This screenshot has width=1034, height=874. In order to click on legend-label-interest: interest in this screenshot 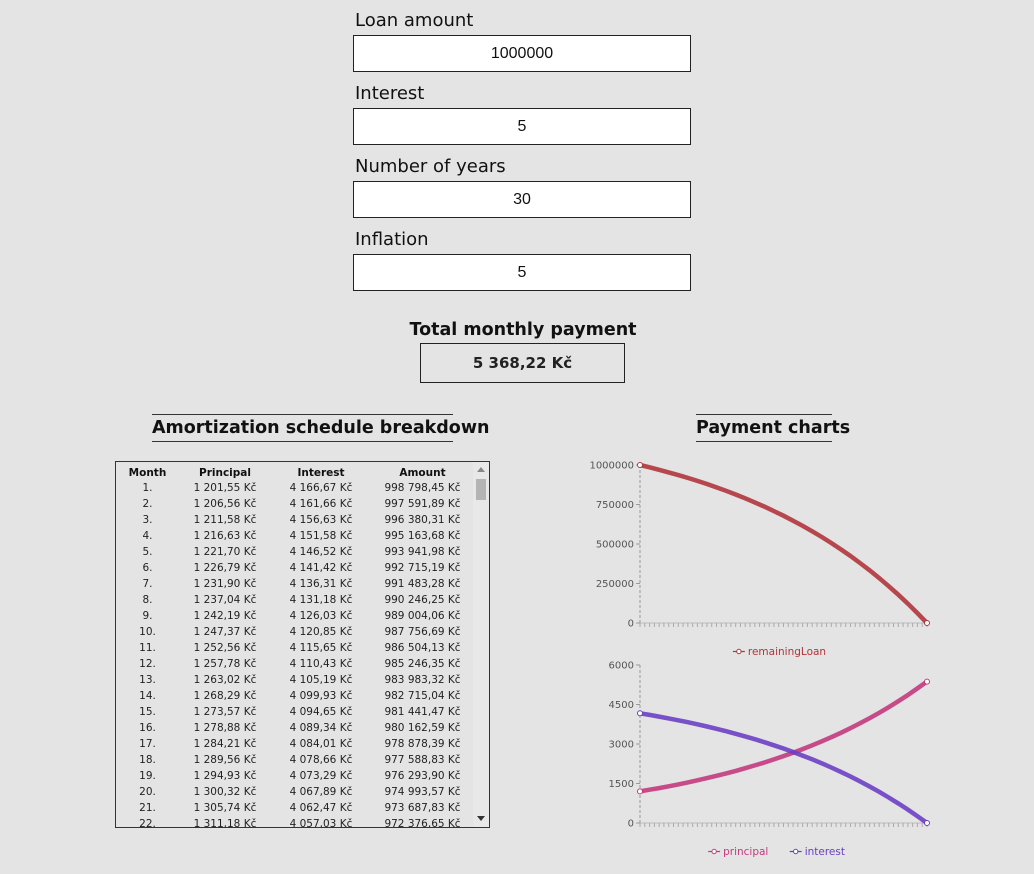, I will do `click(825, 852)`.